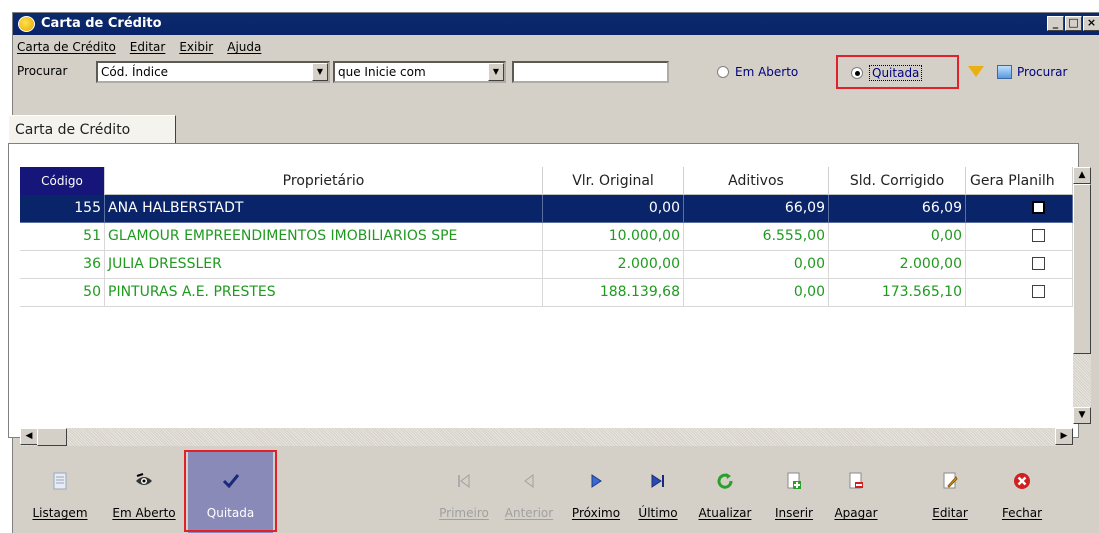  I want to click on hscroll-thumb, so click(52, 437).